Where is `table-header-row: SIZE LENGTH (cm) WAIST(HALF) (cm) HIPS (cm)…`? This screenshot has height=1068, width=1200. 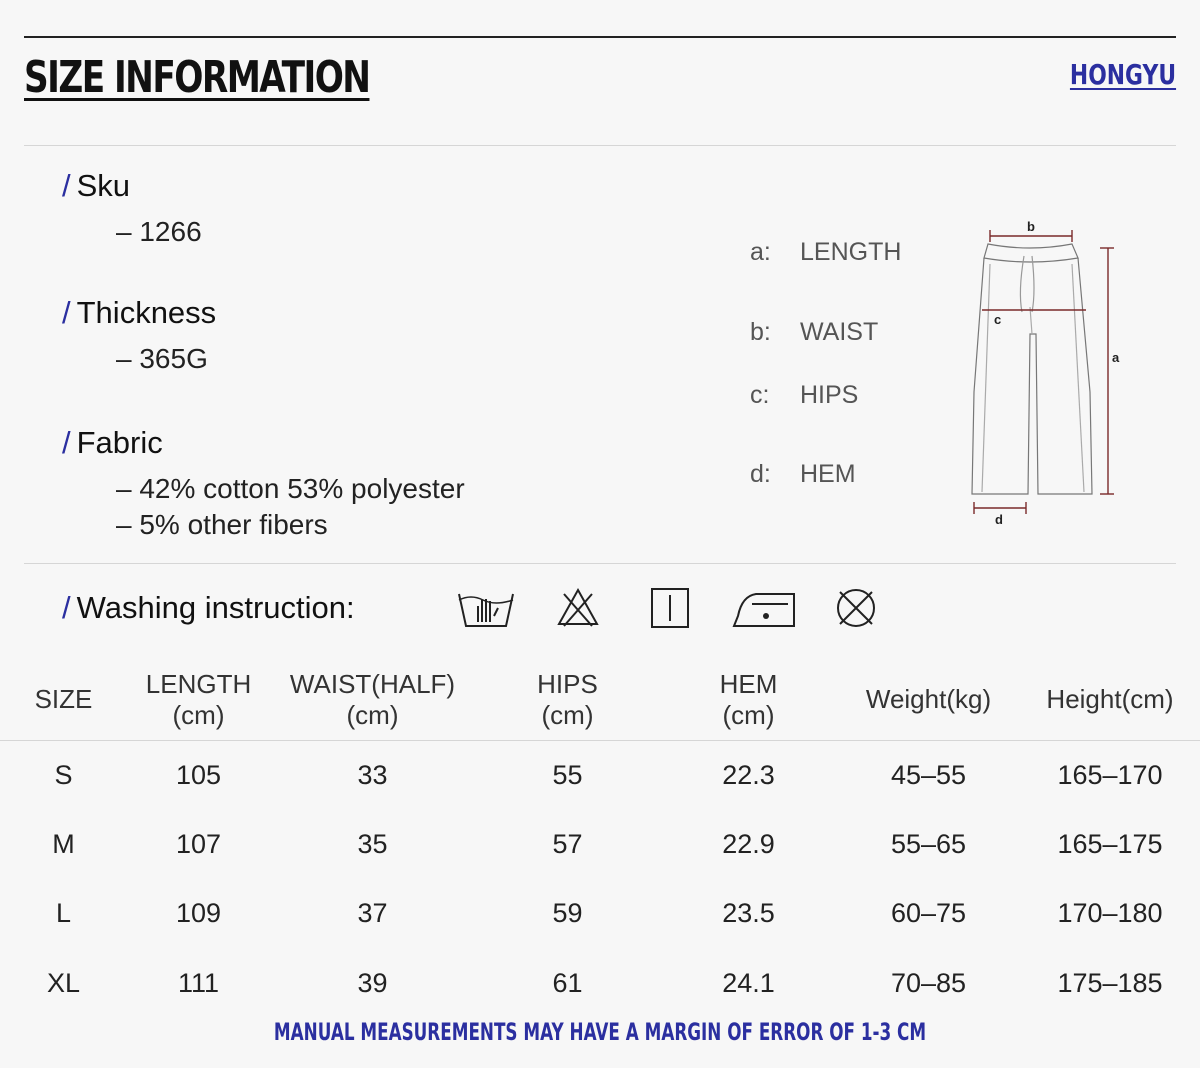 table-header-row: SIZE LENGTH (cm) WAIST(HALF) (cm) HIPS (cm)… is located at coordinates (600, 700).